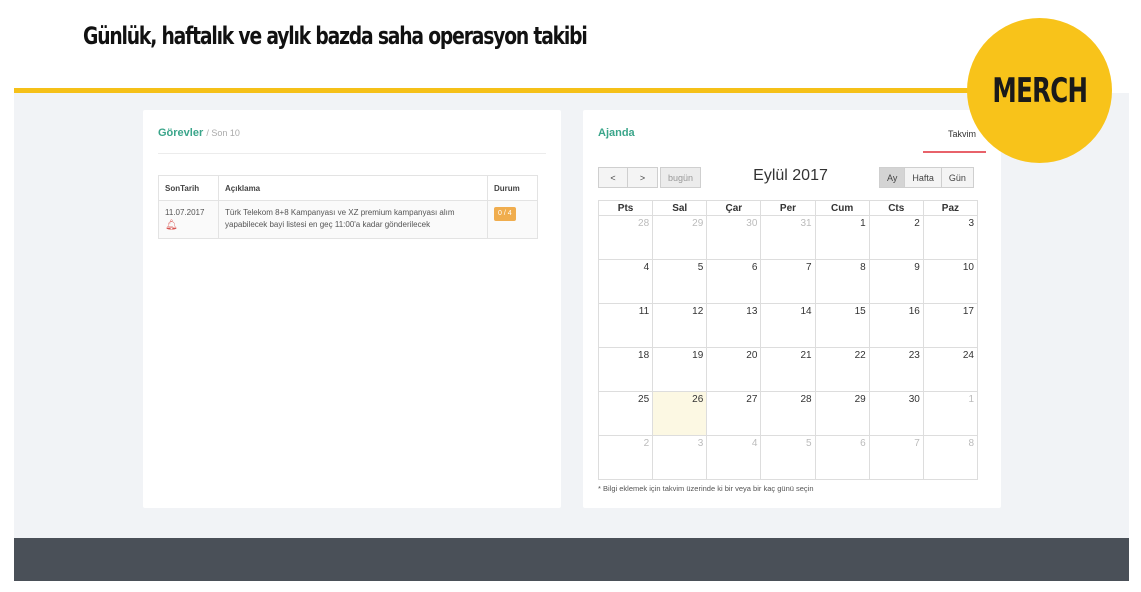 The width and height of the screenshot is (1141, 592). Describe the element at coordinates (680, 325) in the screenshot. I see `calendar-day-cell: 12` at that location.